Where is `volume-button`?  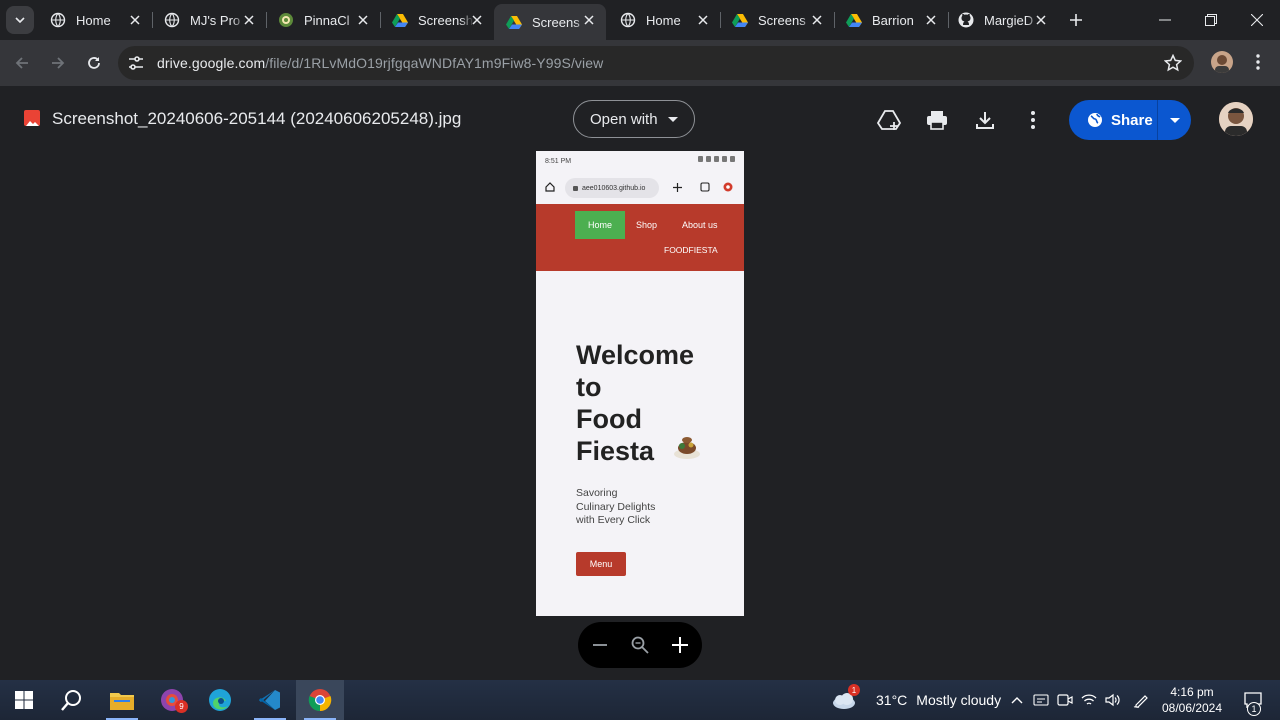
volume-button is located at coordinates (1113, 700).